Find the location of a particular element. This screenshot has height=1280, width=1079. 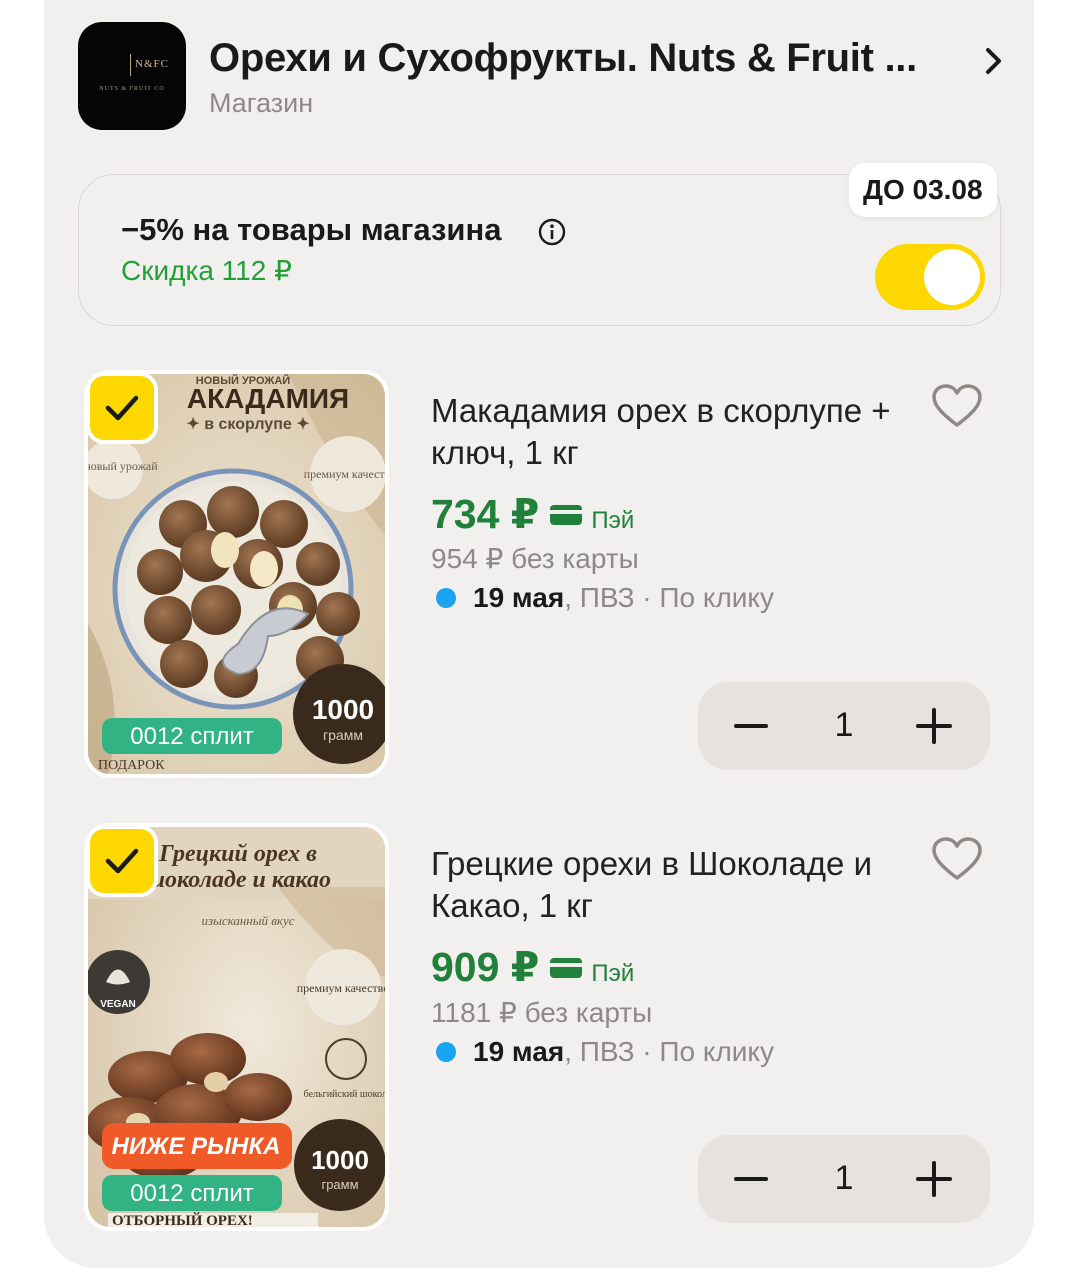

promo-toggle is located at coordinates (930, 277).